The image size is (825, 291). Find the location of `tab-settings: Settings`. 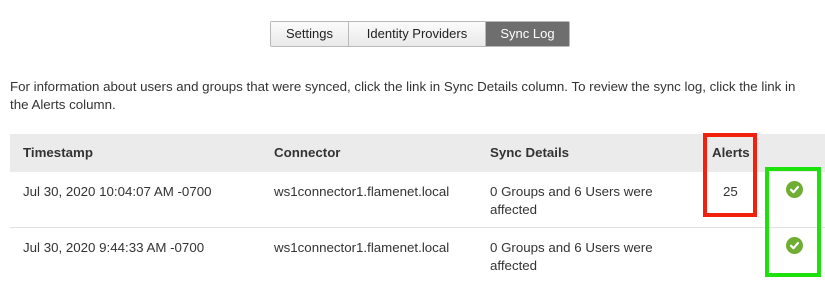

tab-settings: Settings is located at coordinates (310, 34).